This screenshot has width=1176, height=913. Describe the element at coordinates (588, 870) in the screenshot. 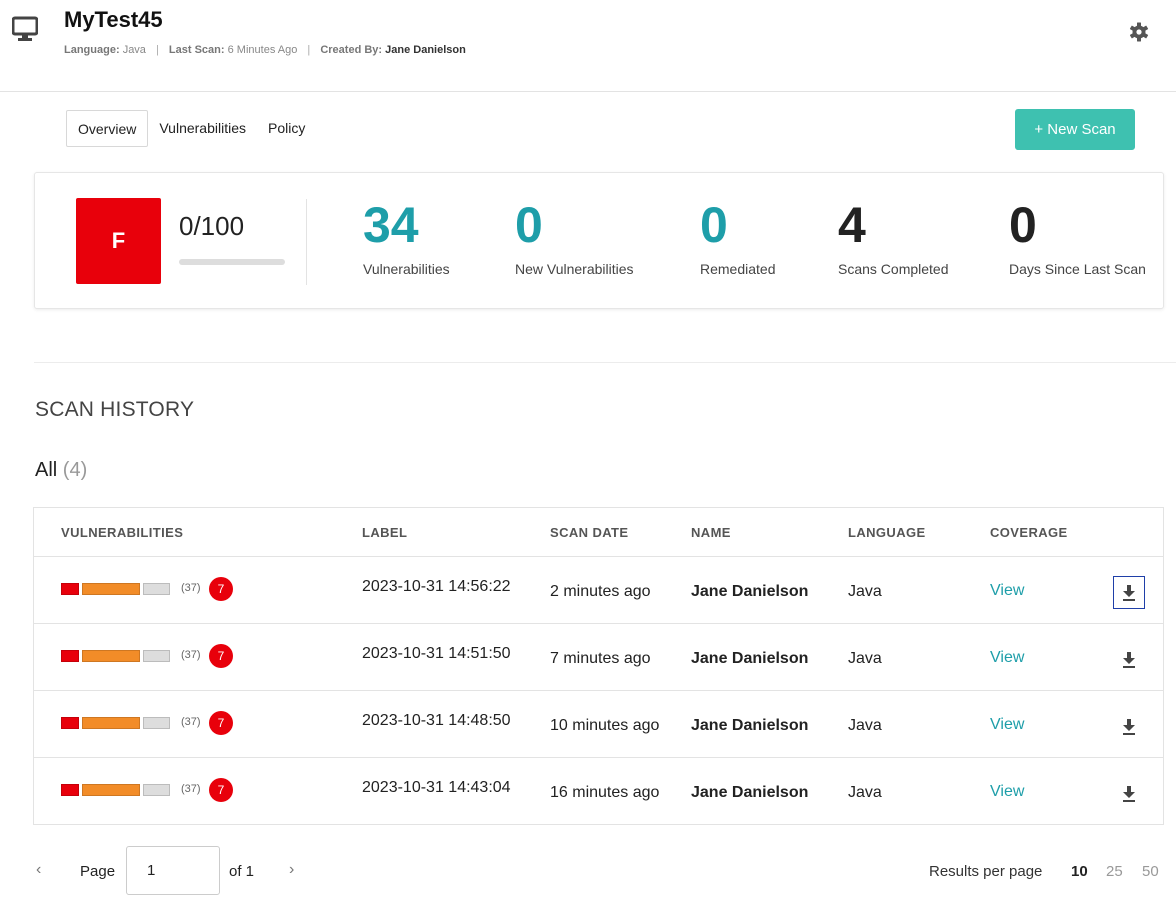

I see `pagination: ‹ Page of 1 › Results per page 10 25 50` at that location.